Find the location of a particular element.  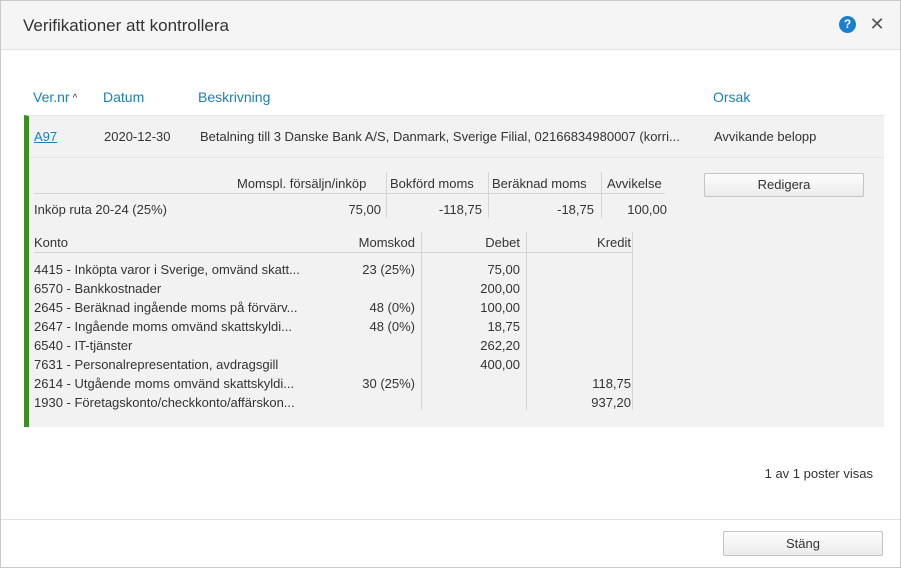

help-icon: ? is located at coordinates (847, 24).